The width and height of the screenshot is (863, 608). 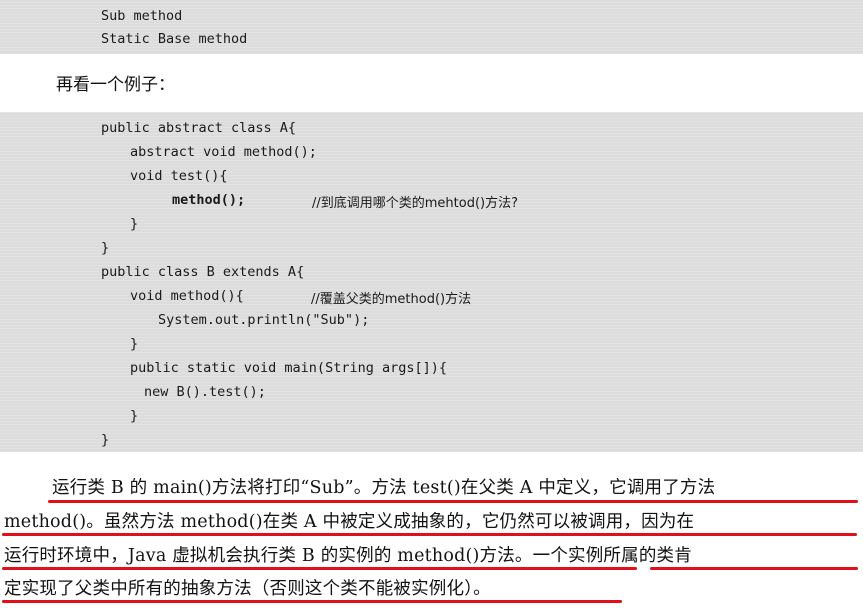 What do you see at coordinates (205, 392) in the screenshot?
I see `code-line: new B().test();` at bounding box center [205, 392].